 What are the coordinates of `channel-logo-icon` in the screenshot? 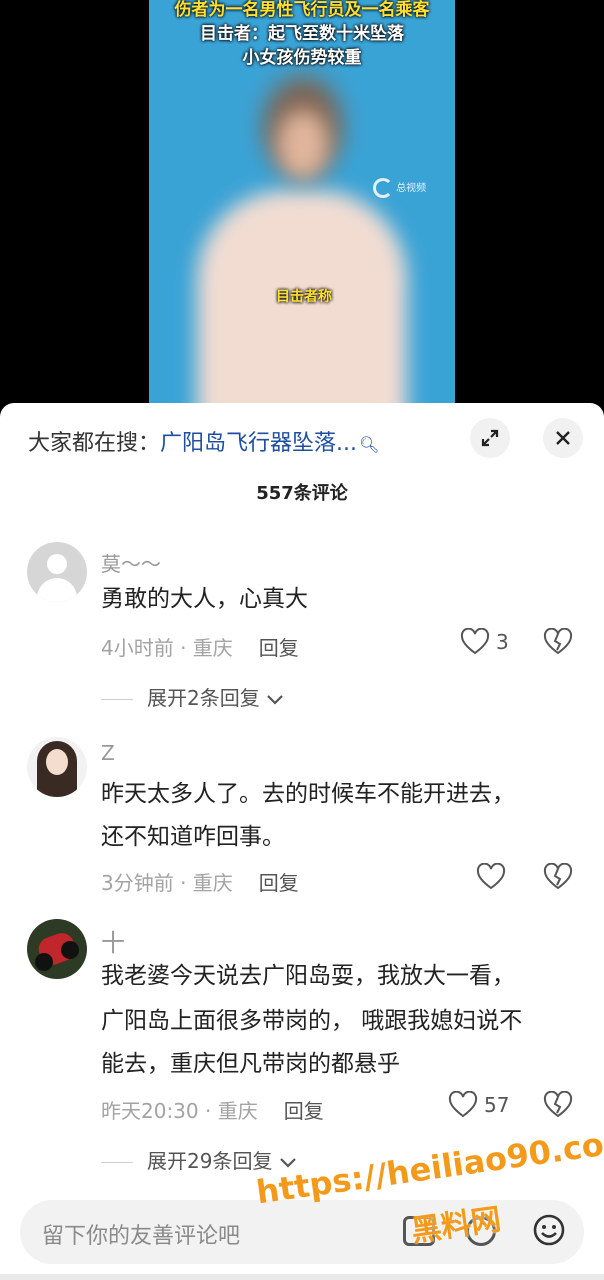 It's located at (383, 188).